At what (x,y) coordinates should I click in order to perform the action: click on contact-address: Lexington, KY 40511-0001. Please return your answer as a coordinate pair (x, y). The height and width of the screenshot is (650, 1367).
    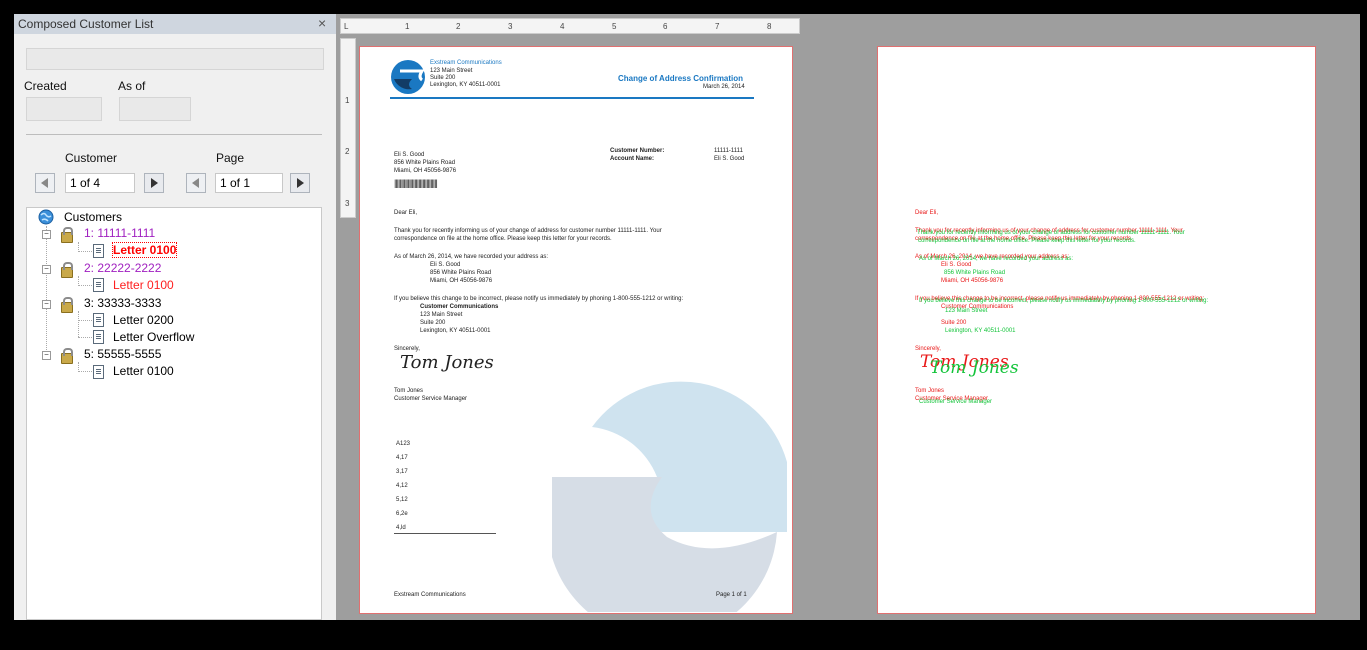
    Looking at the image, I should click on (455, 331).